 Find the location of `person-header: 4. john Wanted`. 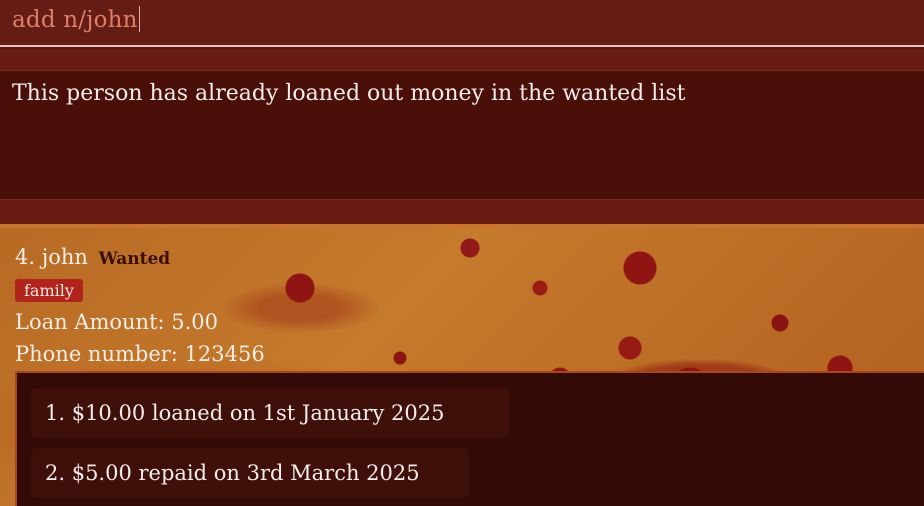

person-header: 4. john Wanted is located at coordinates (92, 257).